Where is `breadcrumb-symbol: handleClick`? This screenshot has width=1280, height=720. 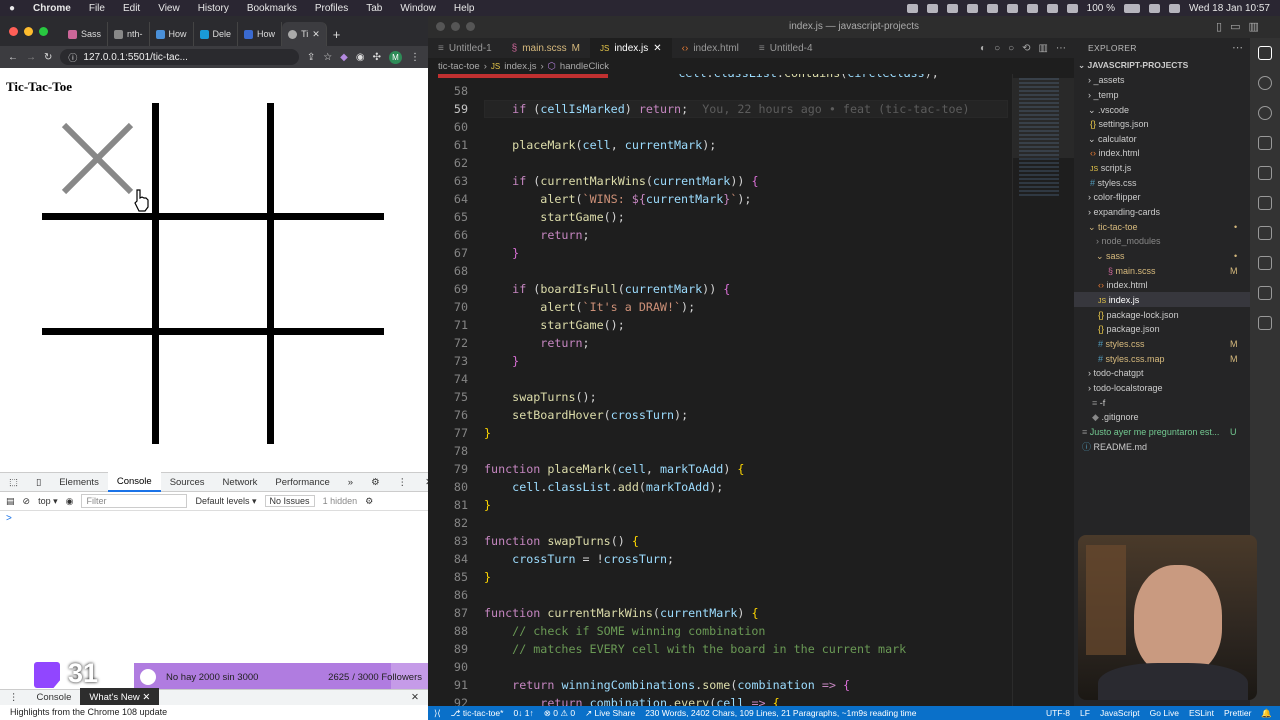
breadcrumb-symbol: handleClick is located at coordinates (584, 66).